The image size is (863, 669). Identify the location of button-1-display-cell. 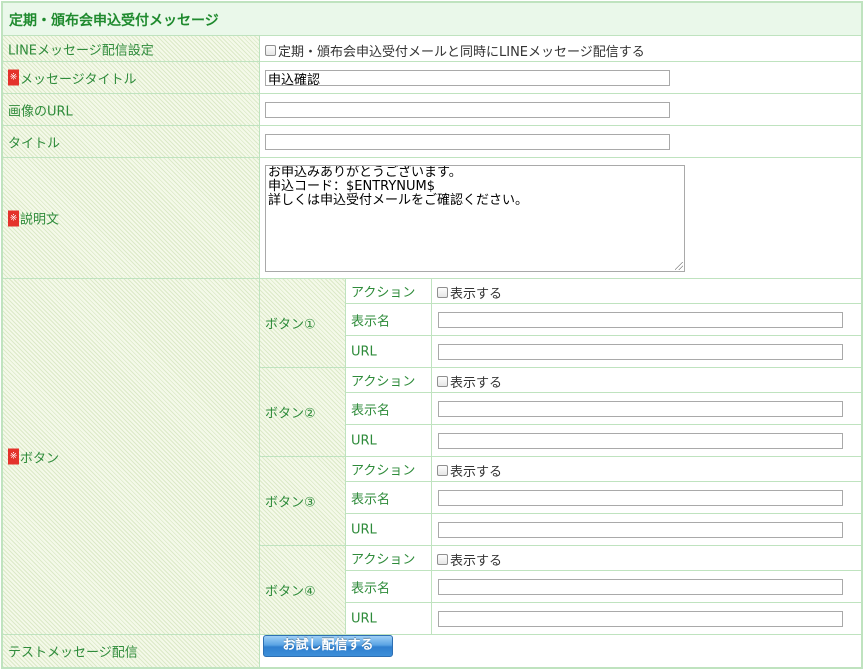
(646, 319).